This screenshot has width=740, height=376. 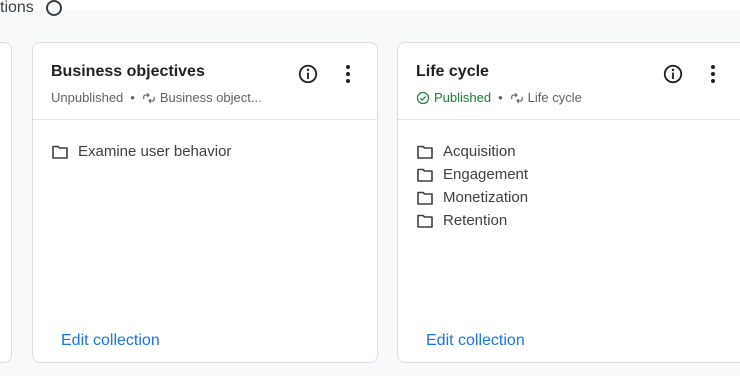 What do you see at coordinates (6, 202) in the screenshot?
I see `collection-card-partial` at bounding box center [6, 202].